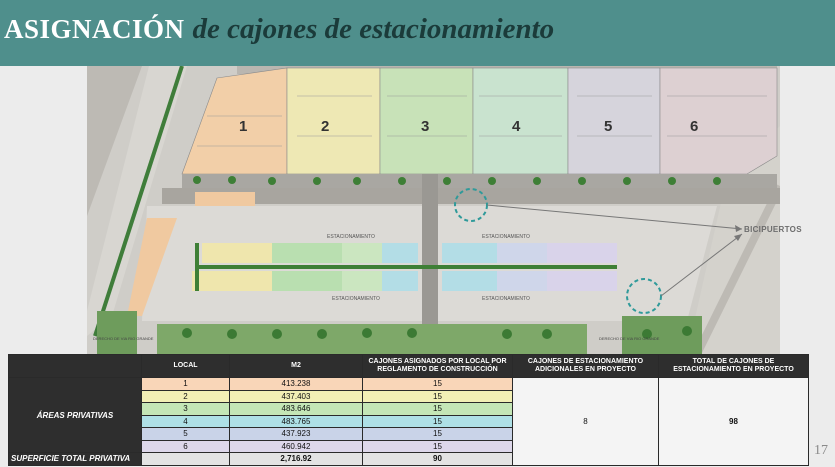  What do you see at coordinates (629, 338) in the screenshot?
I see `street-label-right: DERECHO DE VIA RIO GRANDE` at bounding box center [629, 338].